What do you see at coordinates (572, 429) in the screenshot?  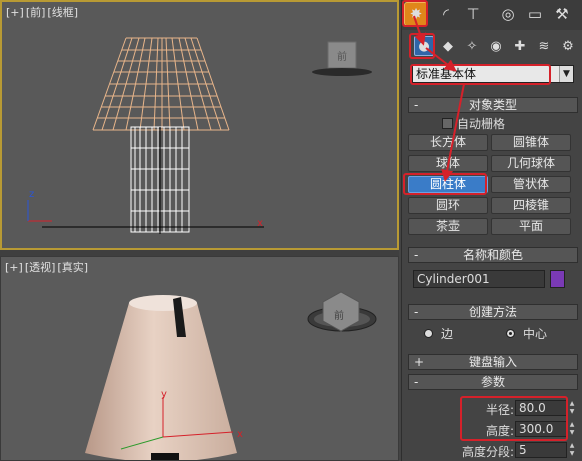 I see `height-spinner: ▲ ▼` at bounding box center [572, 429].